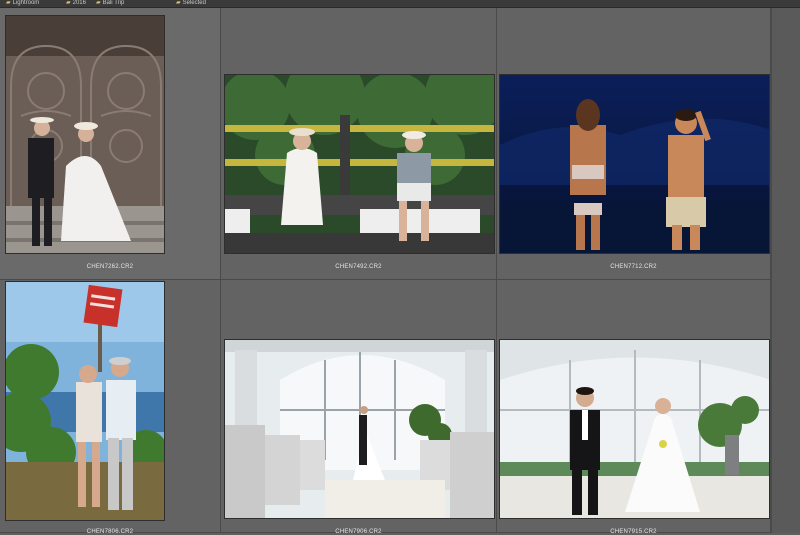  I want to click on chapel-portrait-image, so click(634, 429).